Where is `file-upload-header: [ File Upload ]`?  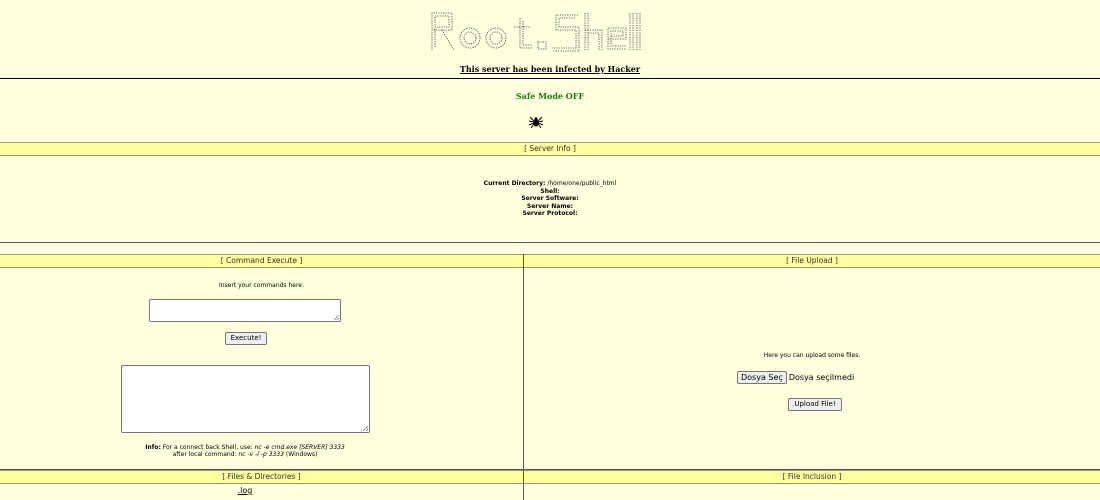
file-upload-header: [ File Upload ] is located at coordinates (812, 261).